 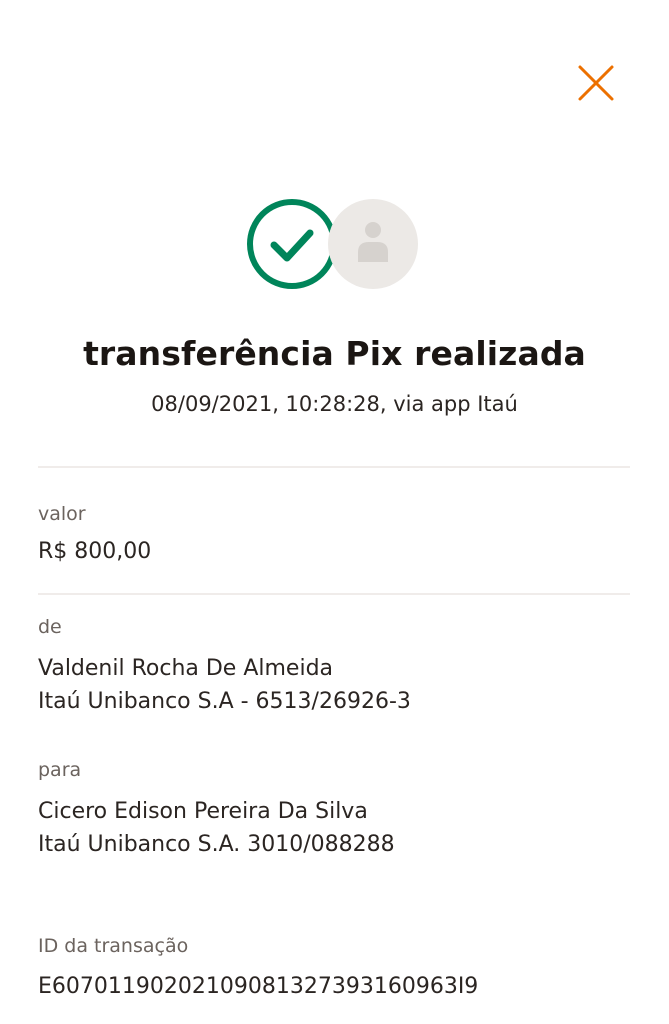 I want to click on close-button, so click(x=597, y=83).